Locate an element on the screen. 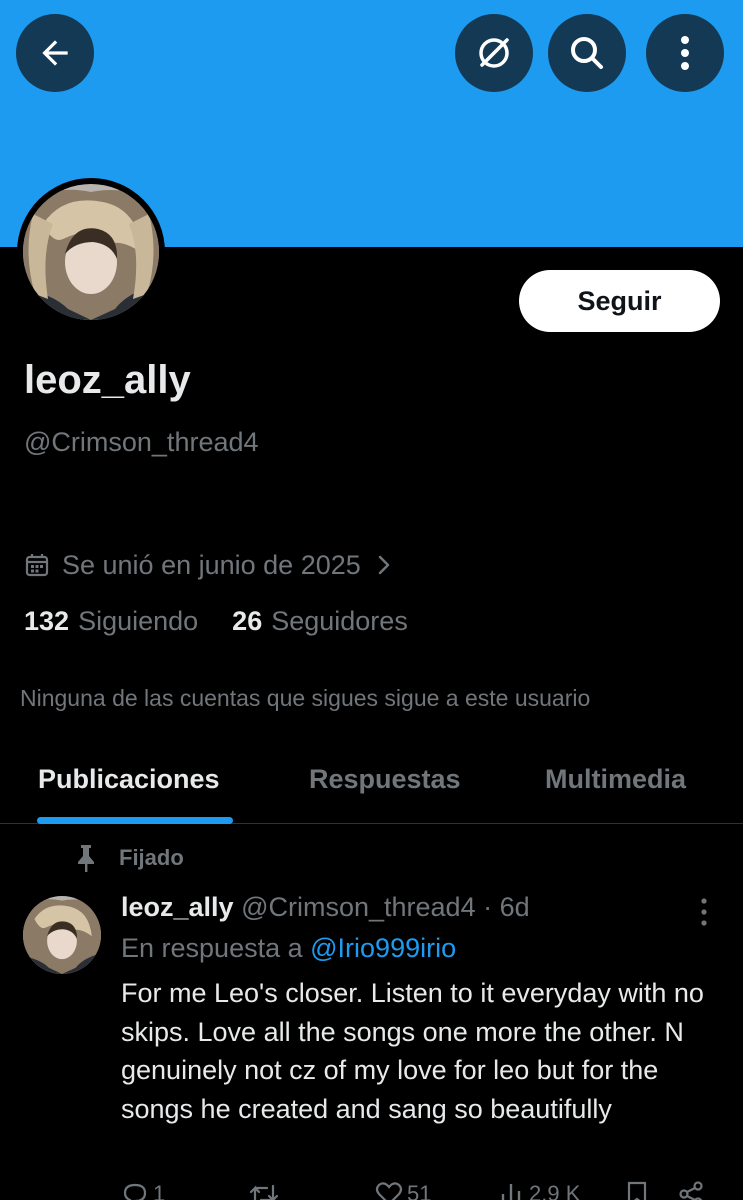  share-icon is located at coordinates (691, 1190).